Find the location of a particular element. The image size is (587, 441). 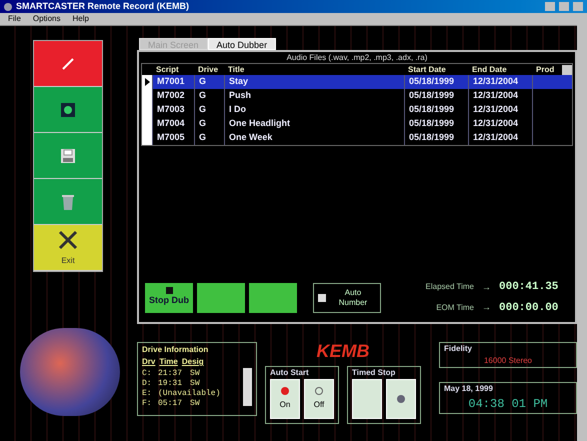

panel-title: Drive Information is located at coordinates (176, 350).